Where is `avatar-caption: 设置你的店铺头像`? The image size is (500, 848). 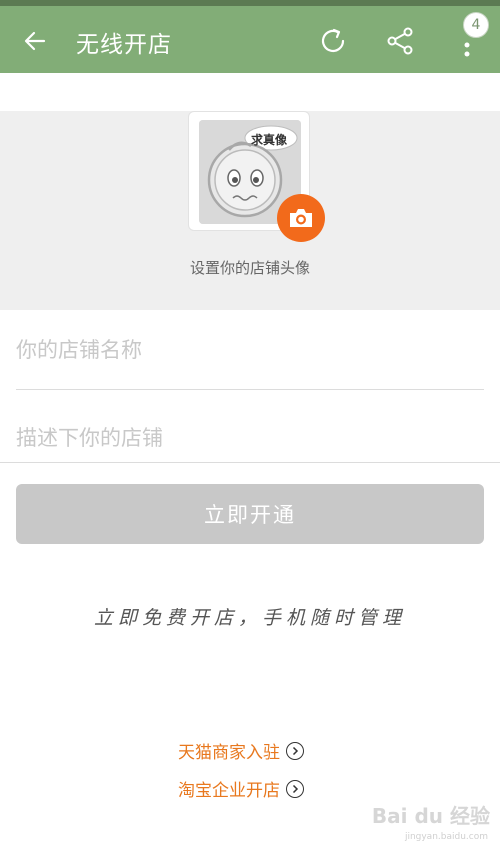
avatar-caption: 设置你的店铺头像 is located at coordinates (249, 268).